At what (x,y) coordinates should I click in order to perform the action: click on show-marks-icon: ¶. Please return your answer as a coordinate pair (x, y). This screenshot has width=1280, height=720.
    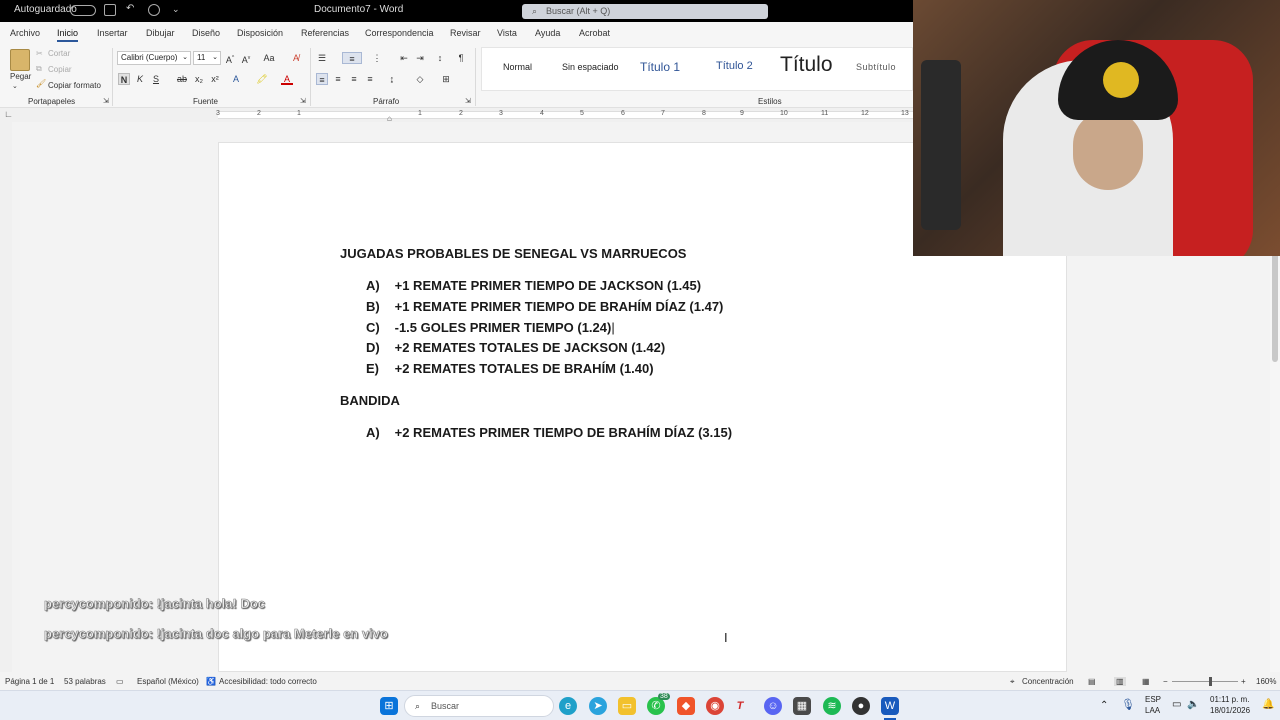
    Looking at the image, I should click on (461, 58).